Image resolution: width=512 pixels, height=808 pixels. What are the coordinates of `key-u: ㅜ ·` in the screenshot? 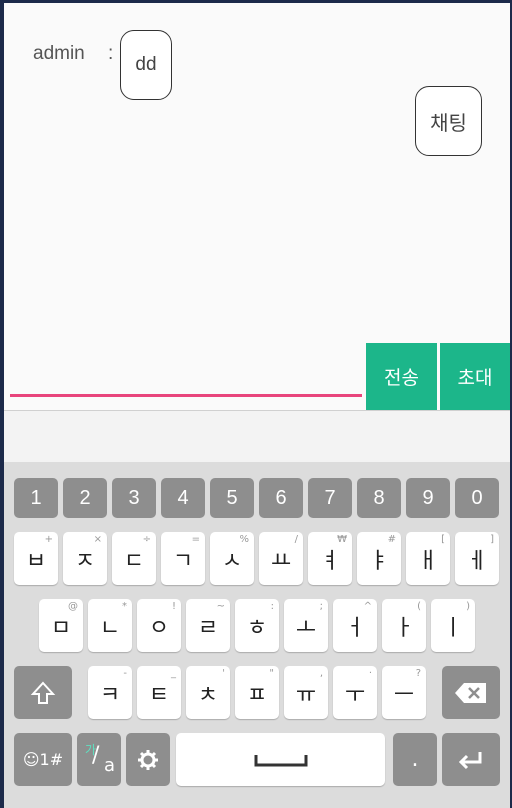 It's located at (355, 692).